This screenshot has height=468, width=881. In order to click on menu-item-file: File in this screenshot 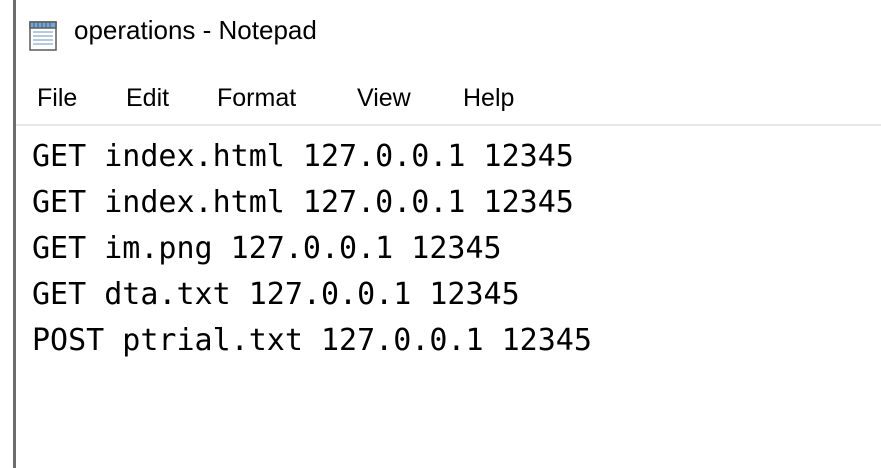, I will do `click(57, 98)`.